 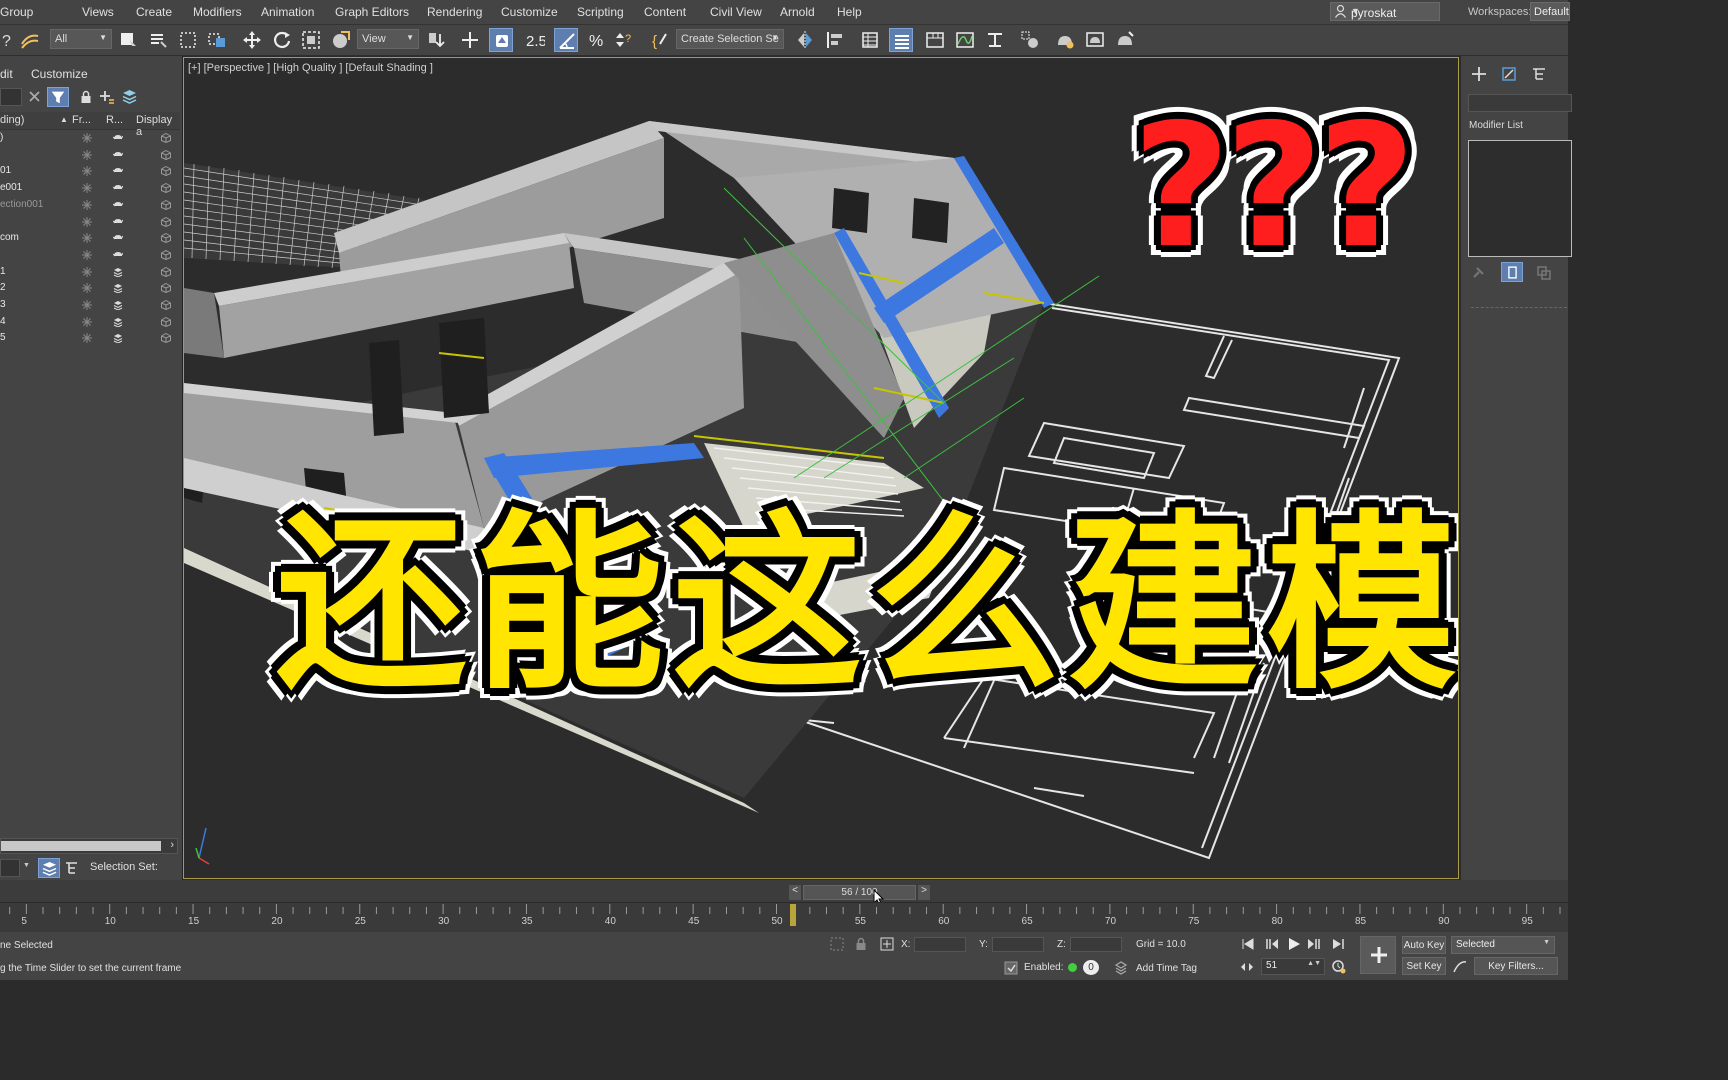 What do you see at coordinates (311, 40) in the screenshot?
I see `scale-icon` at bounding box center [311, 40].